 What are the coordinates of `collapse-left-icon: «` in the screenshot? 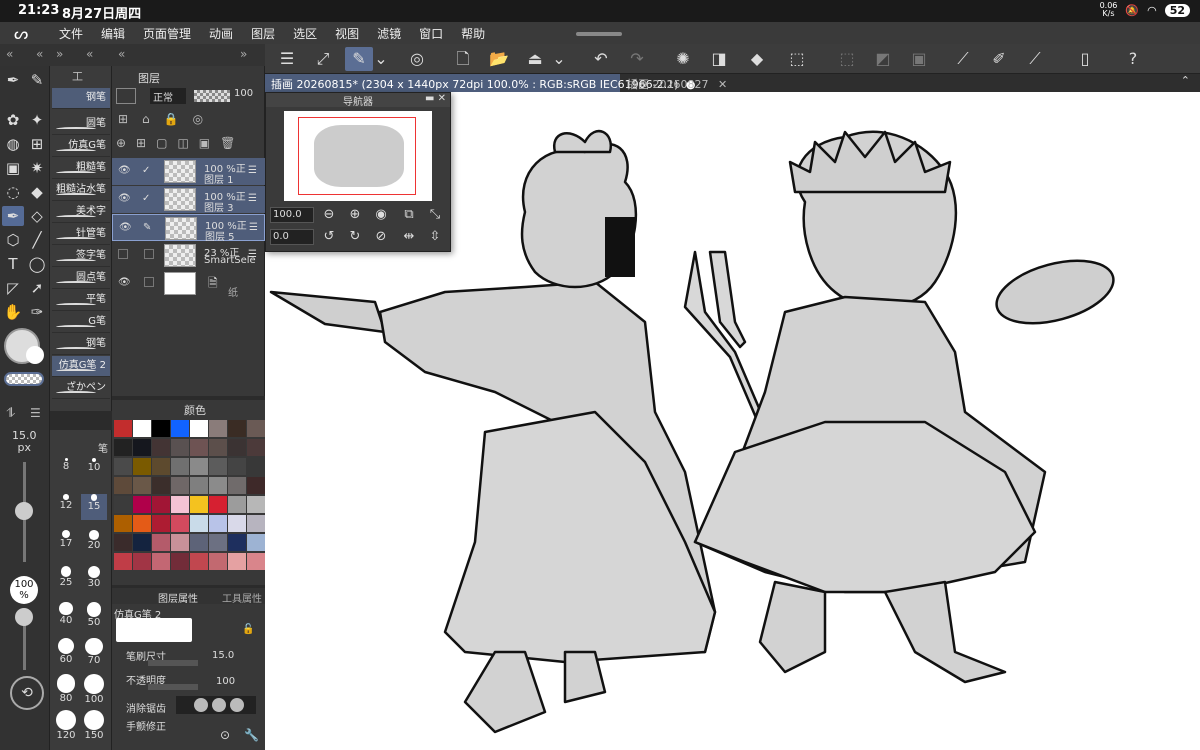 It's located at (9, 54).